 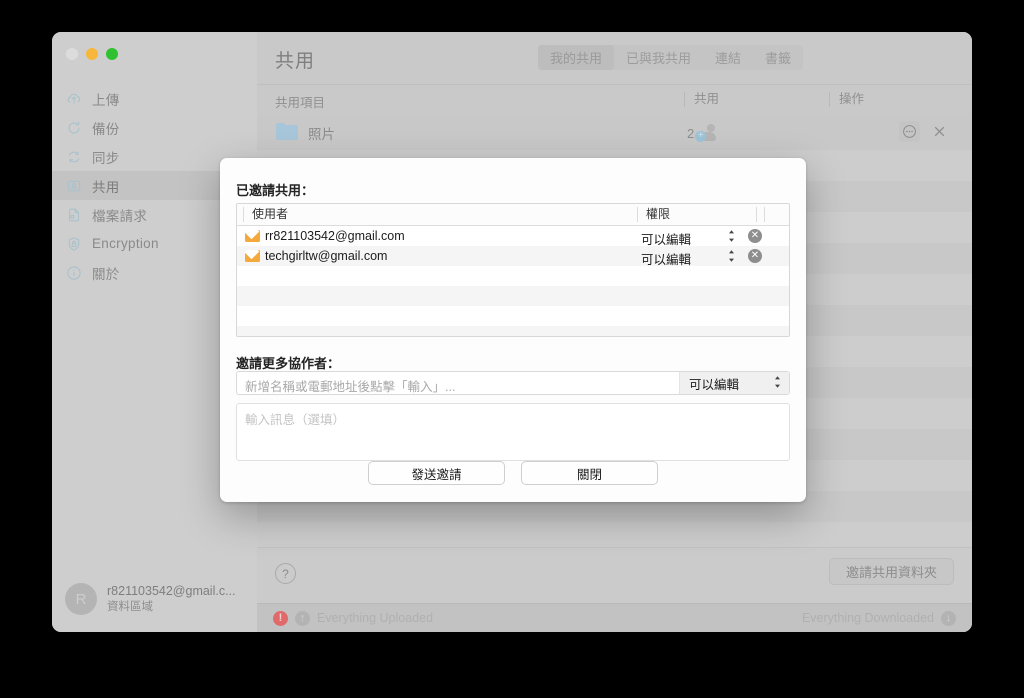 I want to click on list-row-filler, so click(x=614, y=535).